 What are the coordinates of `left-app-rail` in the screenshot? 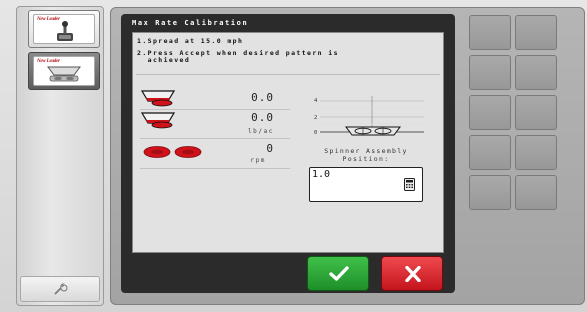 It's located at (60, 156).